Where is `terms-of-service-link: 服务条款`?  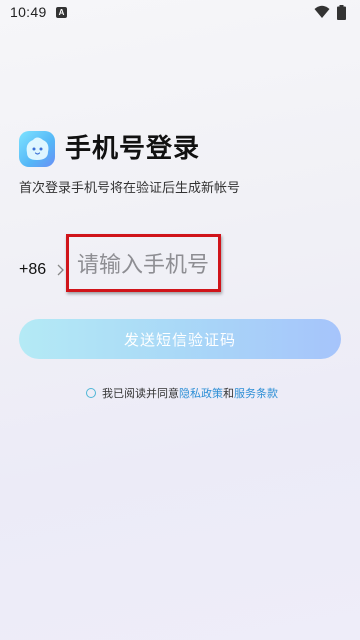 terms-of-service-link: 服务条款 is located at coordinates (256, 393).